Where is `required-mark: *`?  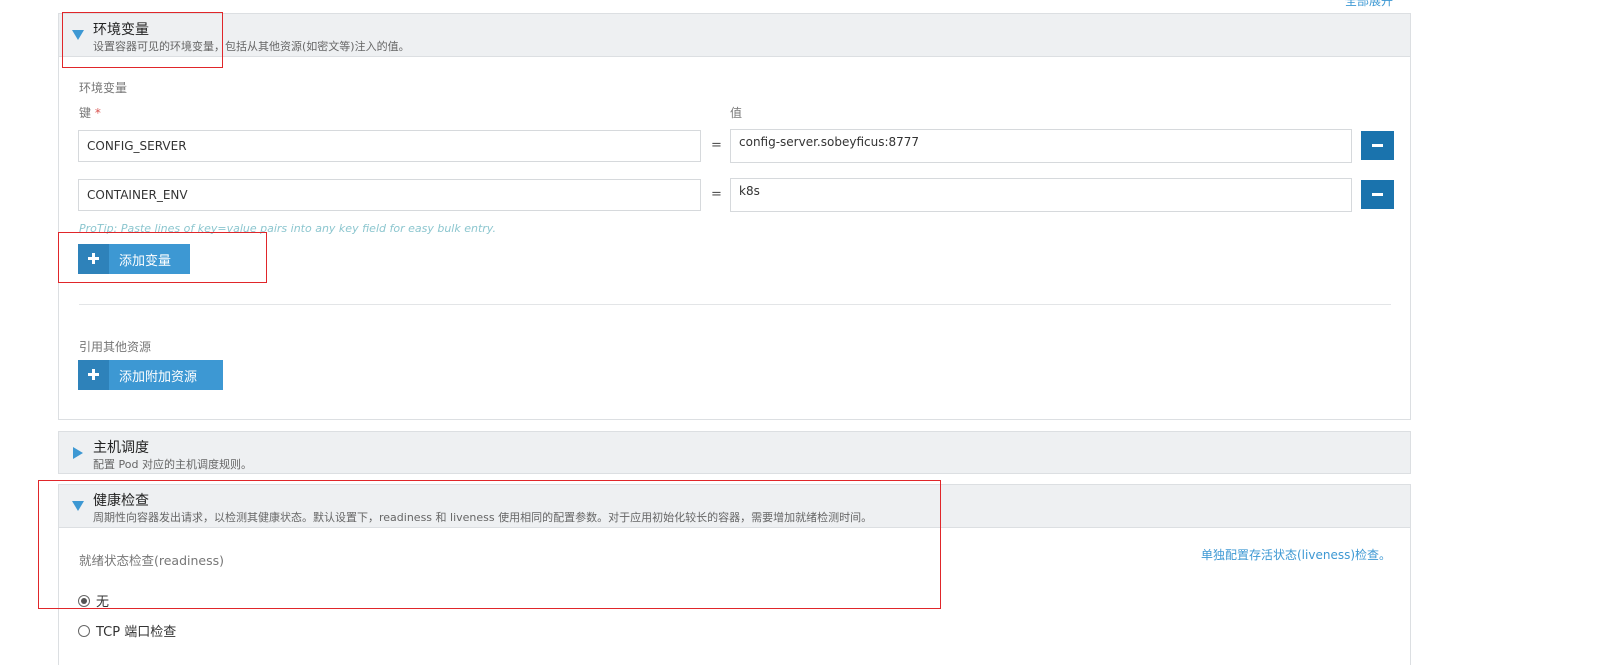
required-mark: * is located at coordinates (97, 113).